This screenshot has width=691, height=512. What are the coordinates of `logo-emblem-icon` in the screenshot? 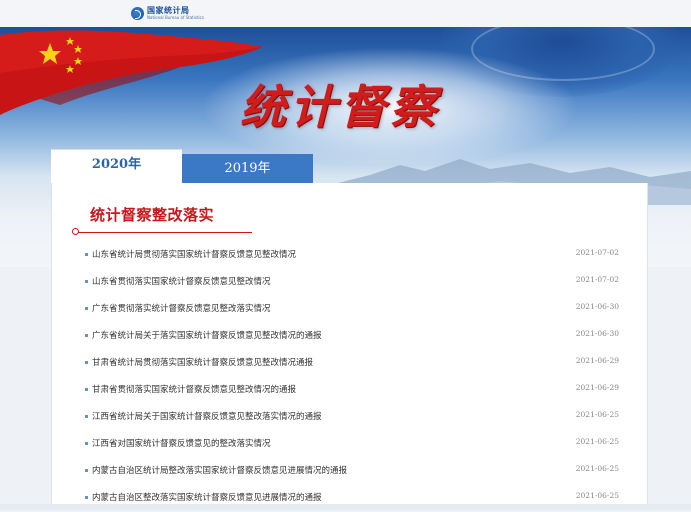 It's located at (137, 13).